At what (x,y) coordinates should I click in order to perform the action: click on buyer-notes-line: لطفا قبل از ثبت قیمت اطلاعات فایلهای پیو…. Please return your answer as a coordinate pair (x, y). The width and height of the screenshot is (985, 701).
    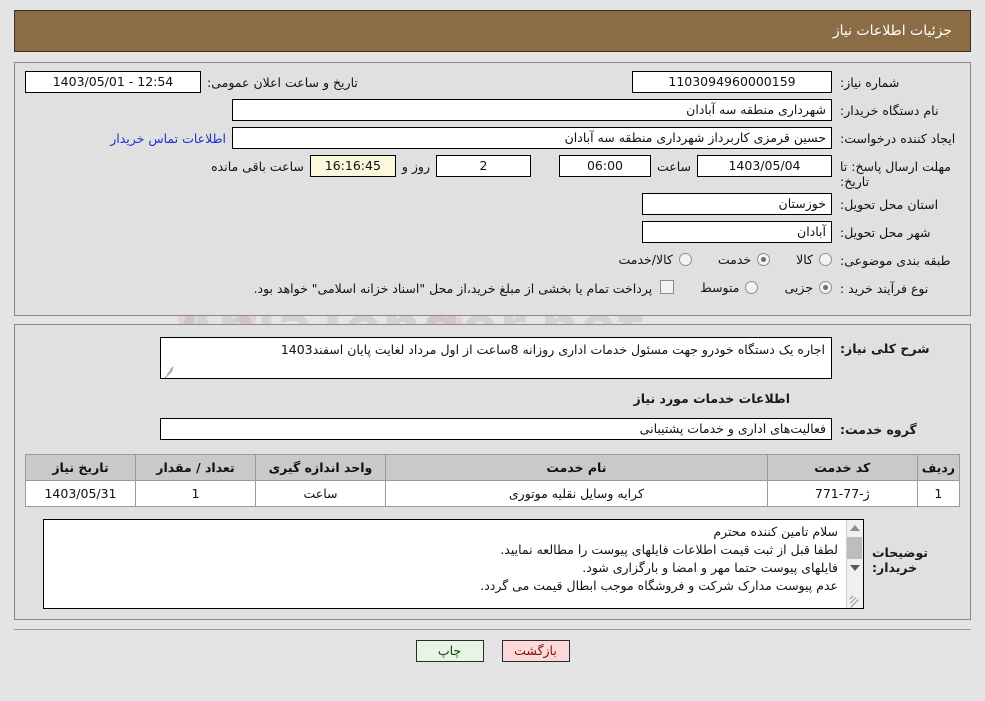
    Looking at the image, I should click on (669, 549).